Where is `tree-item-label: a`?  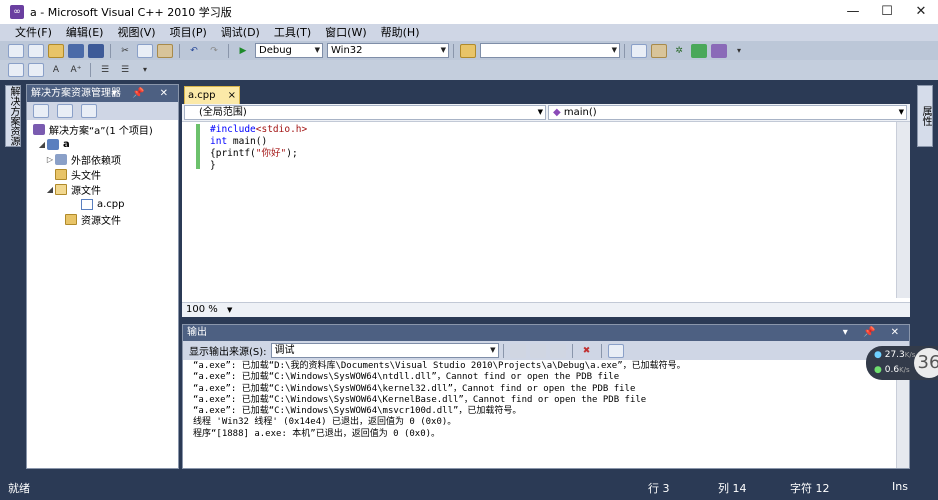
tree-item-label: a is located at coordinates (66, 144).